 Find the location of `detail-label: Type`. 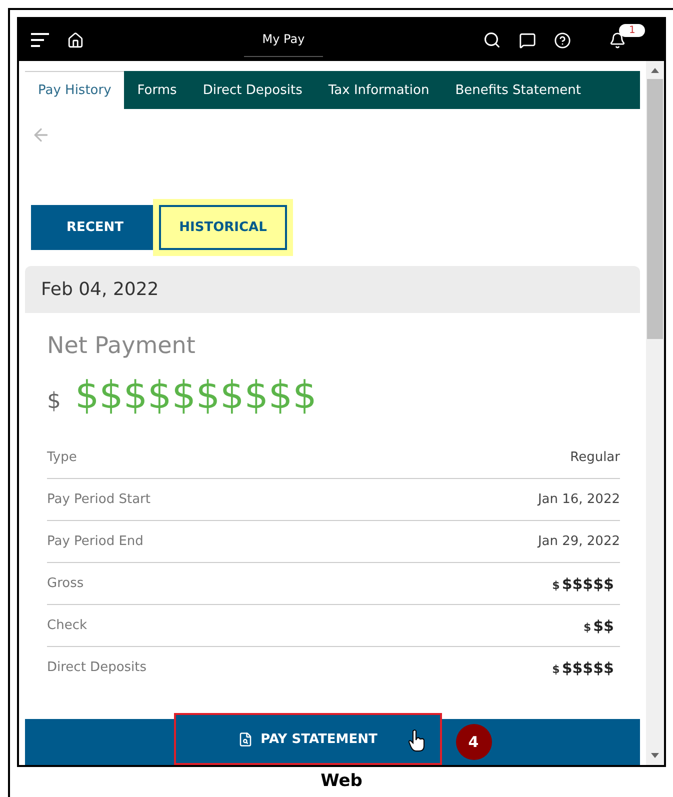

detail-label: Type is located at coordinates (62, 457).